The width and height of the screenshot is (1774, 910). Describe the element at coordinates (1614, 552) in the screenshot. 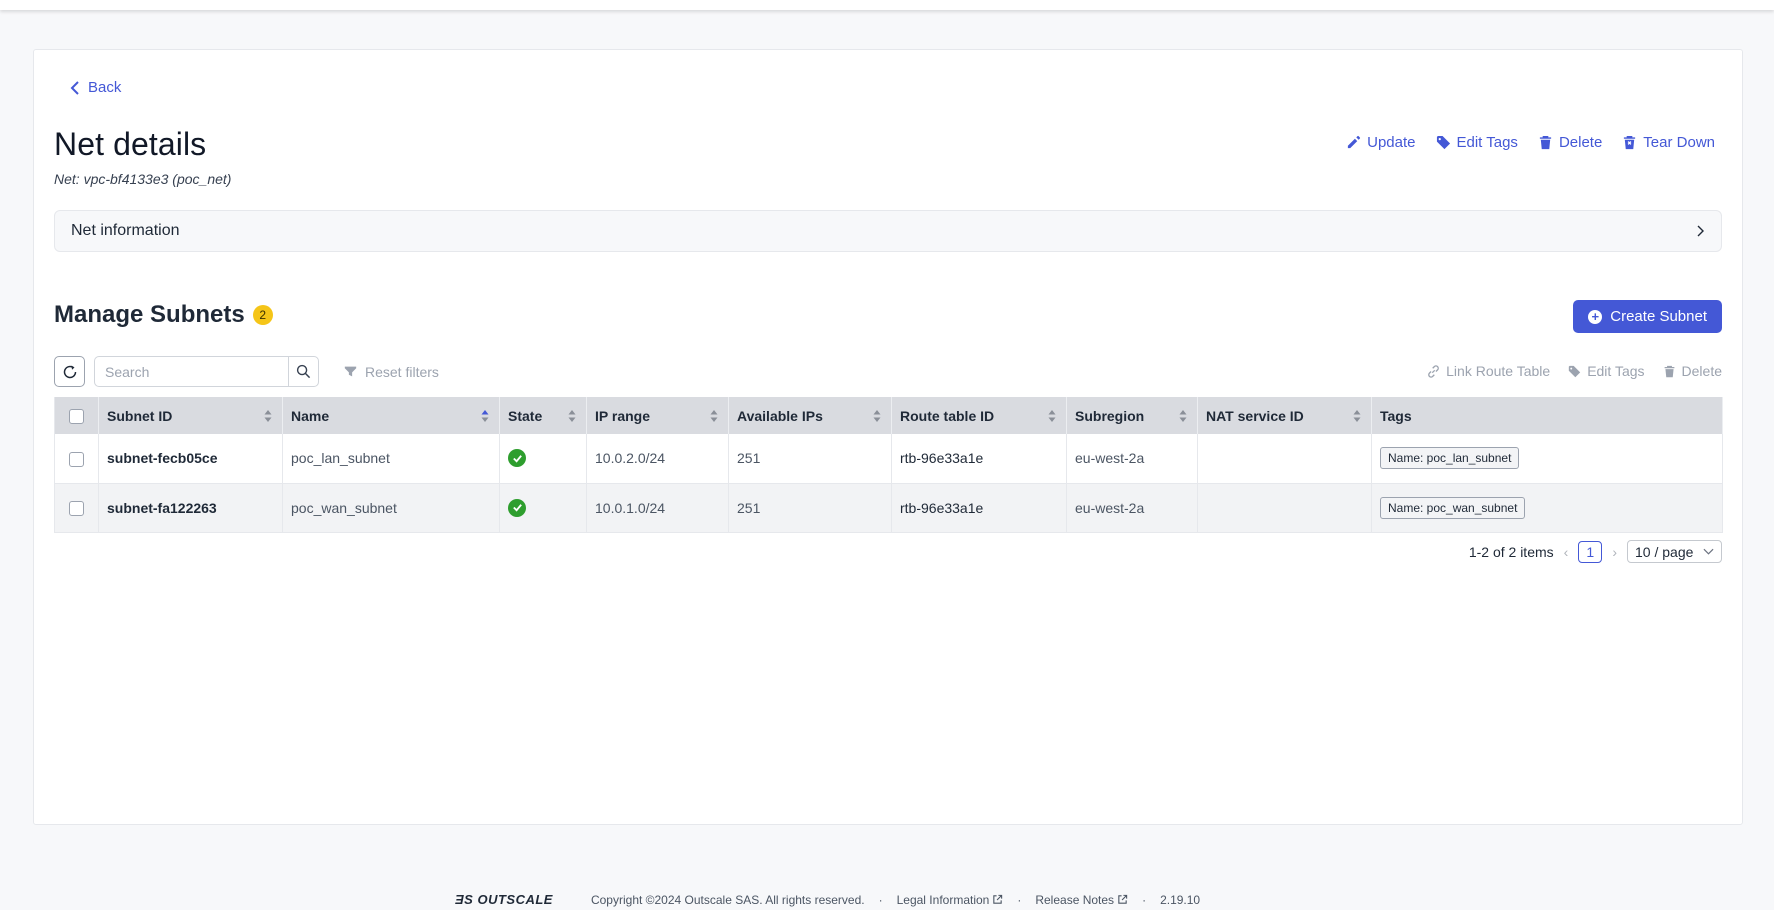

I see `next-page-button: ›` at that location.